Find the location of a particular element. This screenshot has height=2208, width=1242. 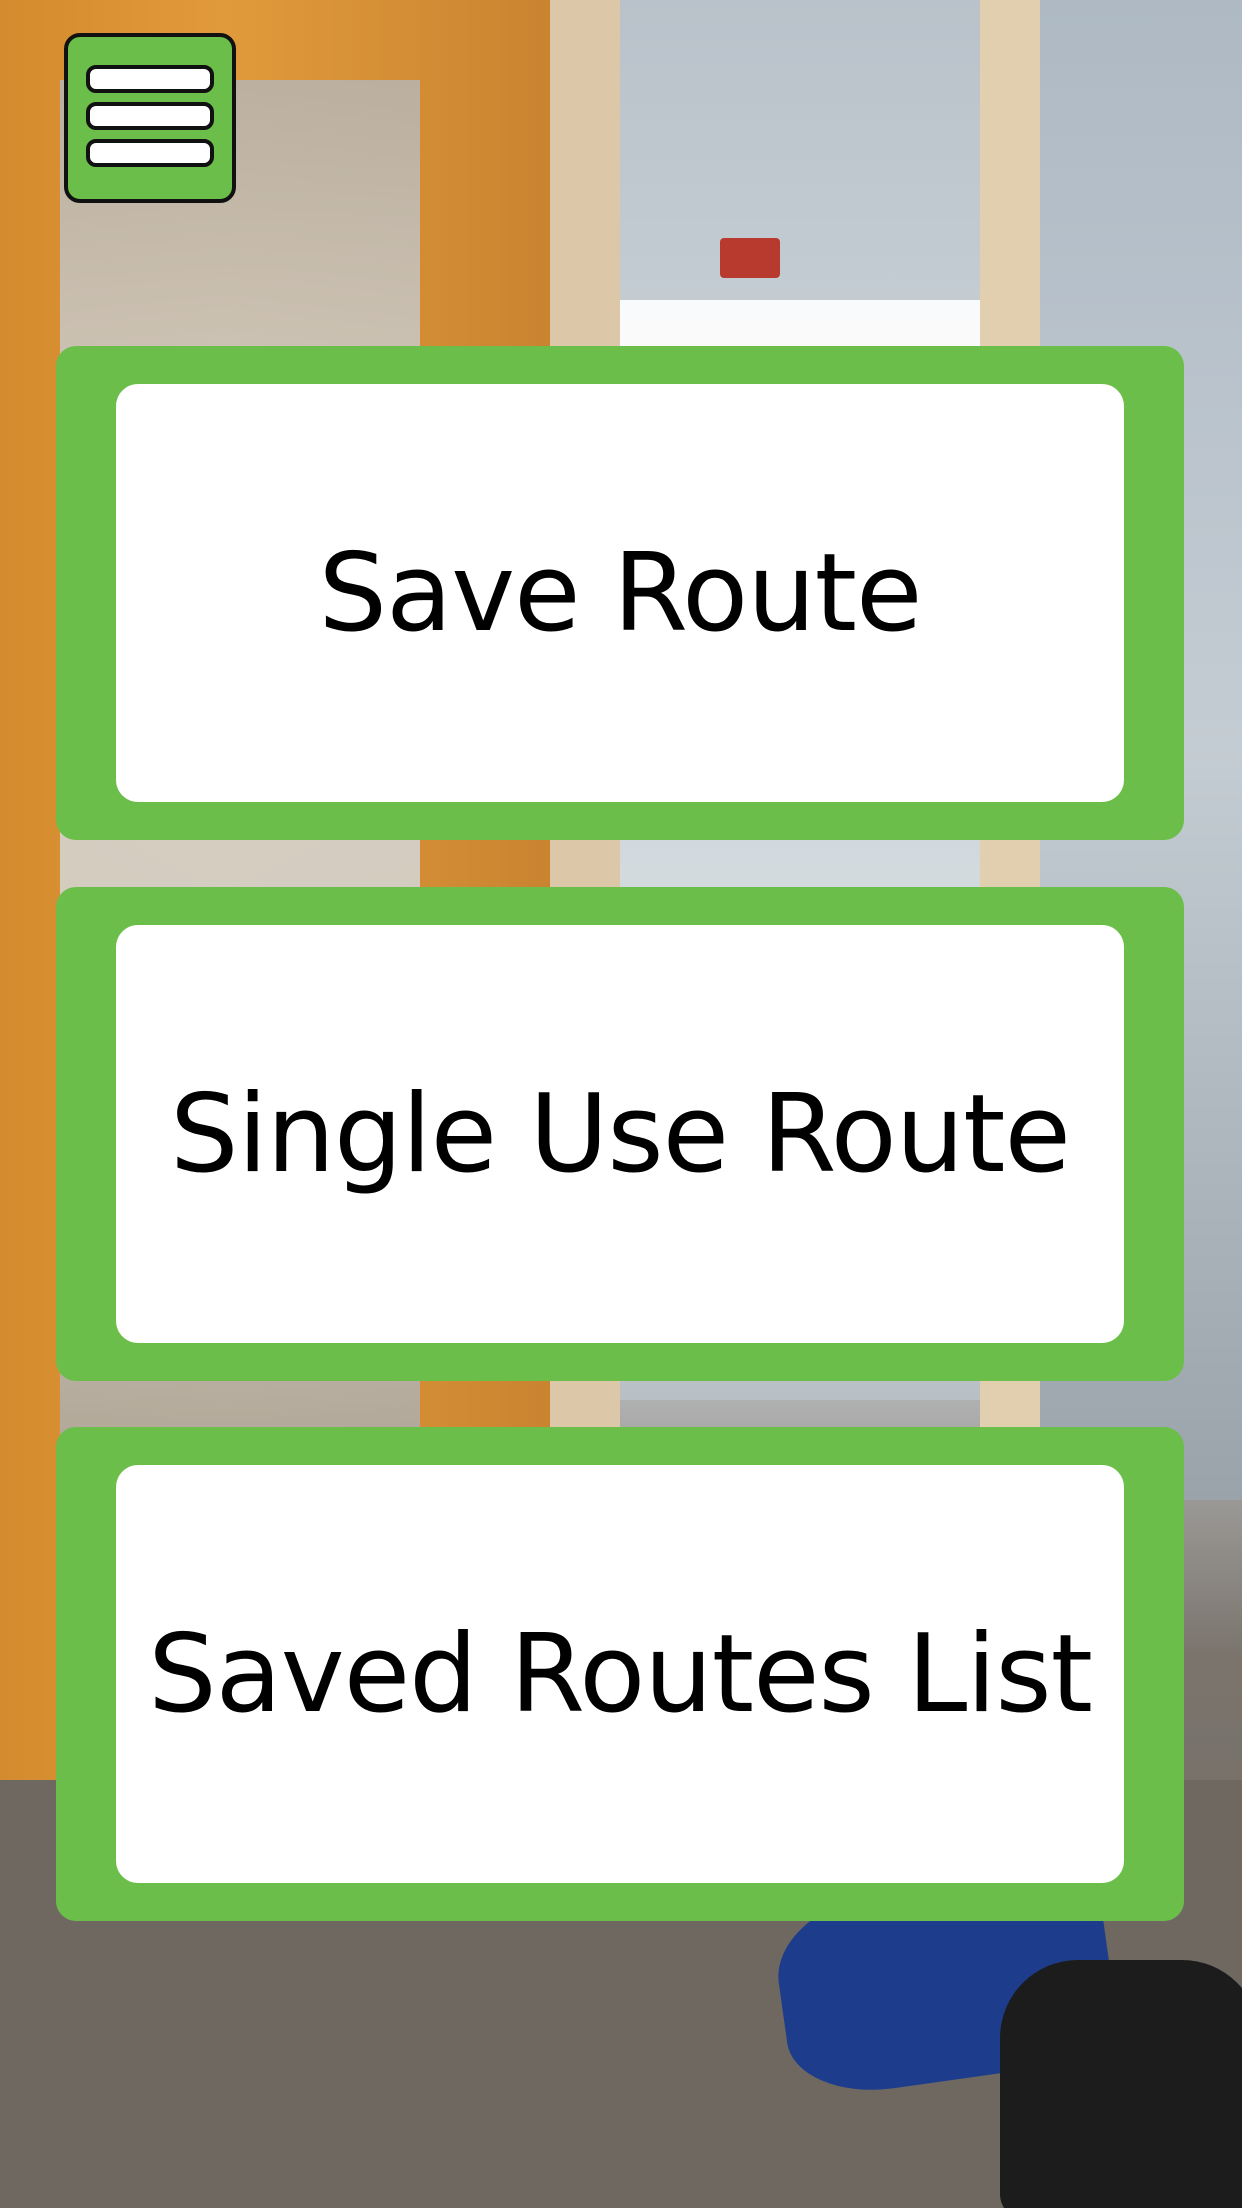

single-use-route-label: Single Use Route is located at coordinates (620, 1134).